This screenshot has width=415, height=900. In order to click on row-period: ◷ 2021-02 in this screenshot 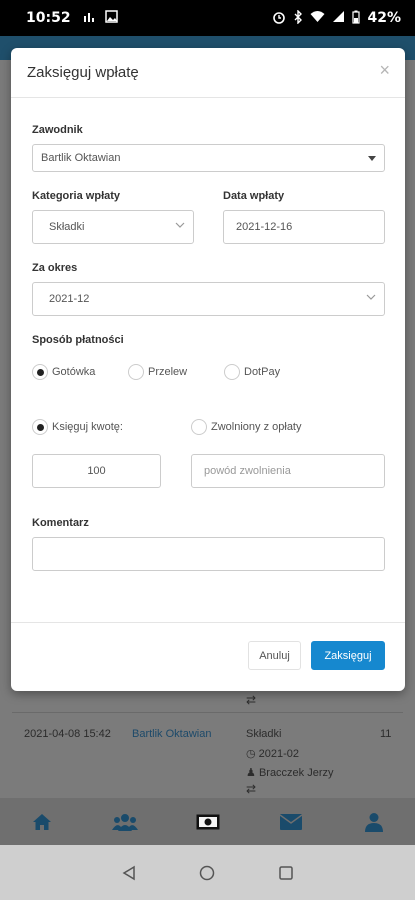, I will do `click(272, 753)`.